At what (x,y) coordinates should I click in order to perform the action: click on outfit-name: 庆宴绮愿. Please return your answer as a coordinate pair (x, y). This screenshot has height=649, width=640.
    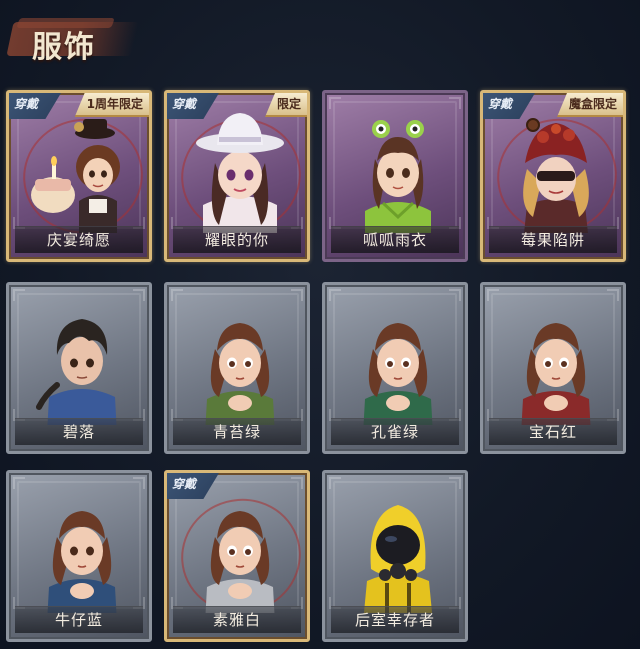
    Looking at the image, I should click on (79, 239).